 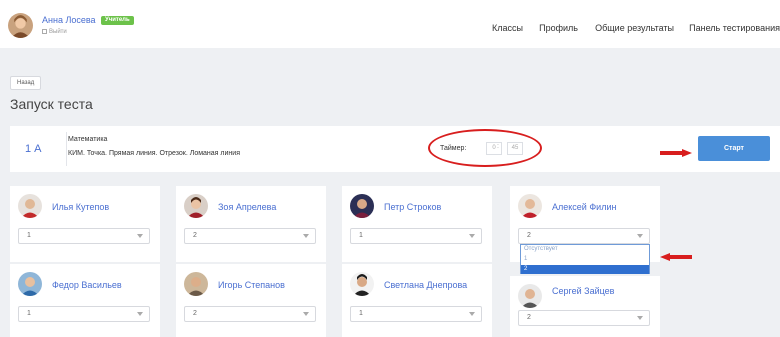 What do you see at coordinates (66, 149) in the screenshot?
I see `divider` at bounding box center [66, 149].